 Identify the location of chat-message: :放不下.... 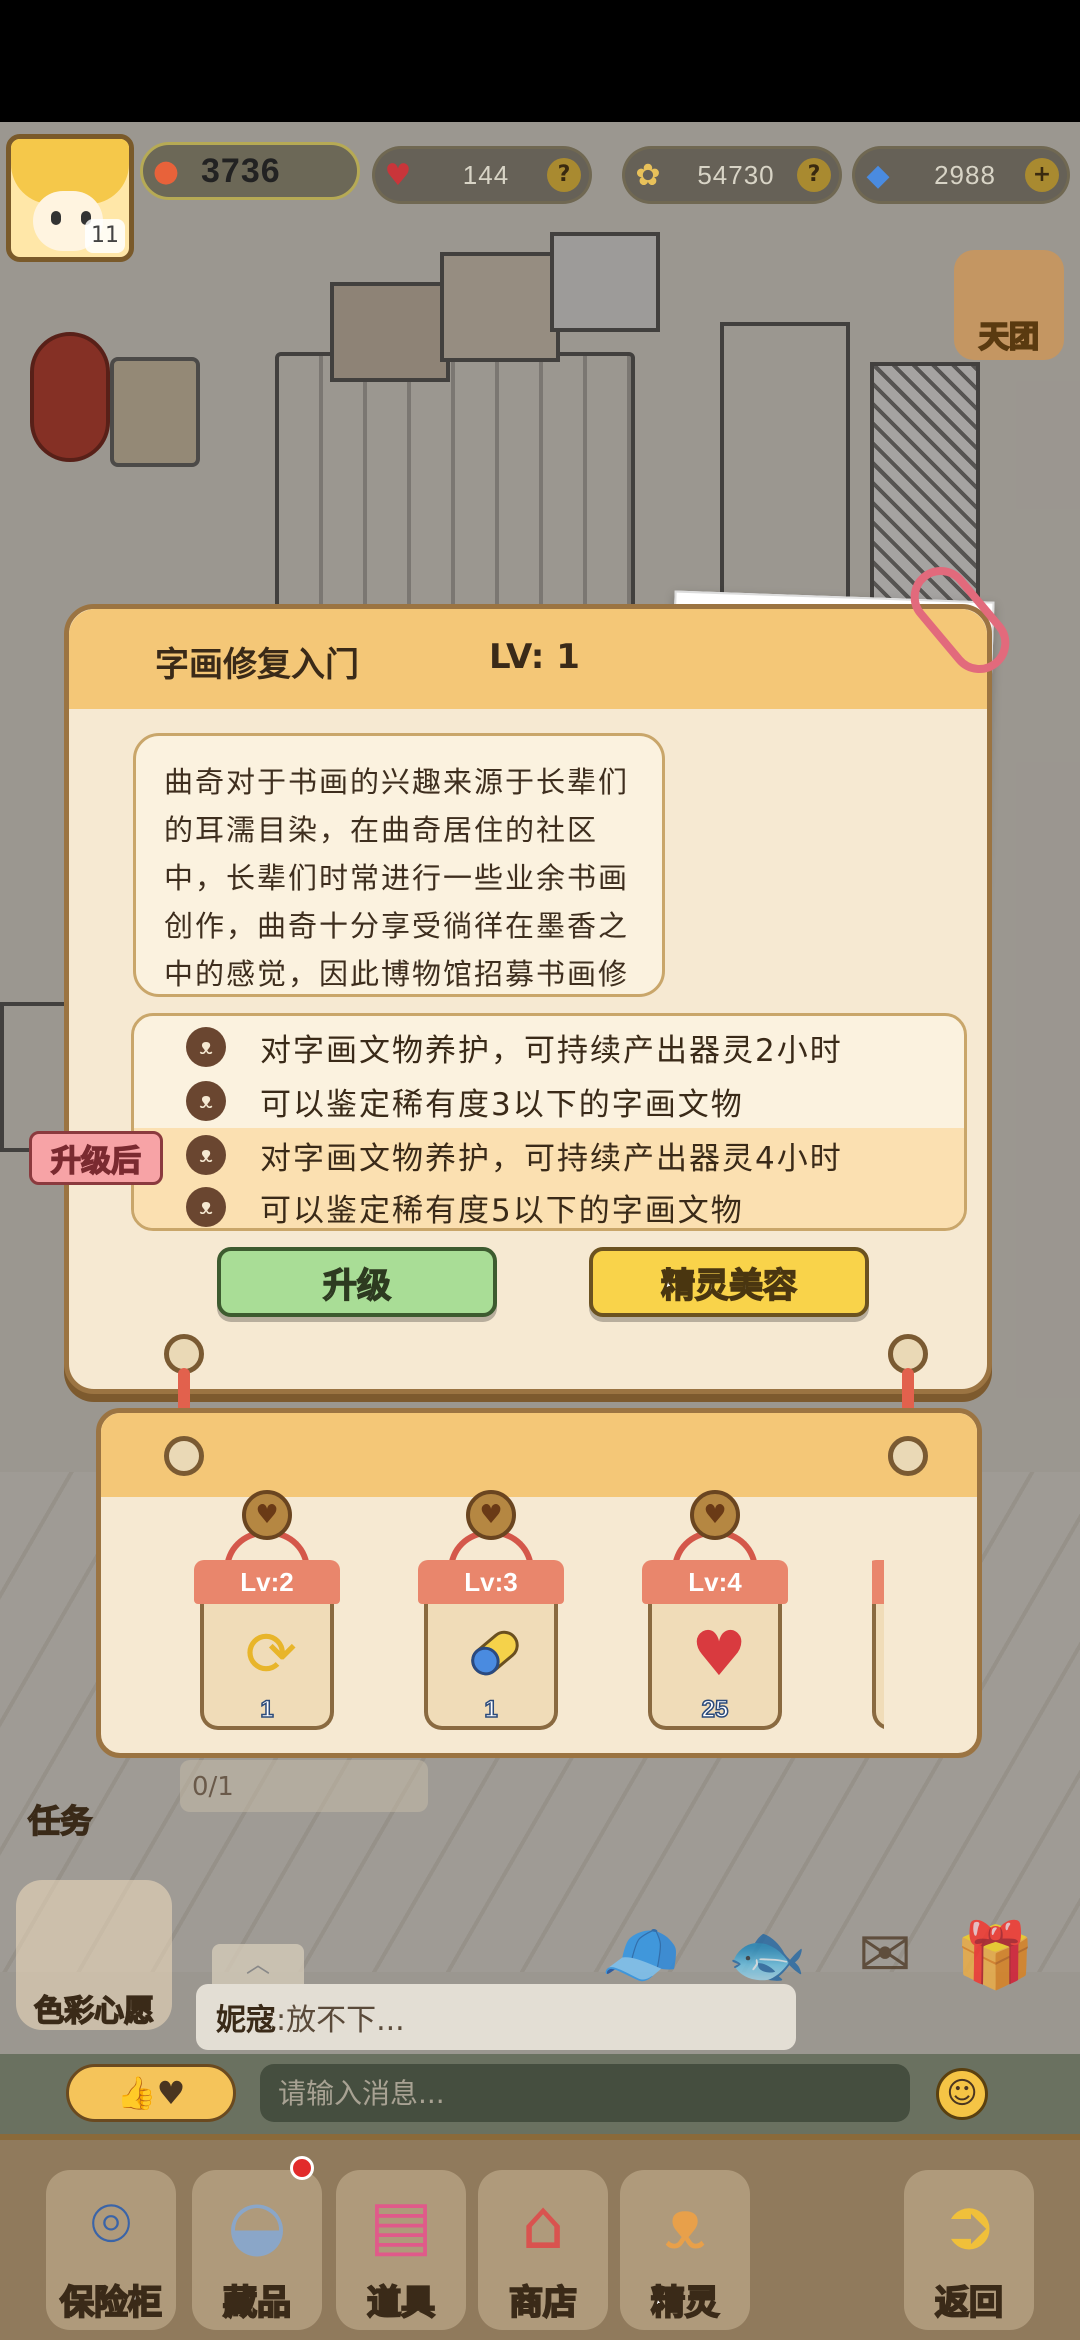
(340, 2020).